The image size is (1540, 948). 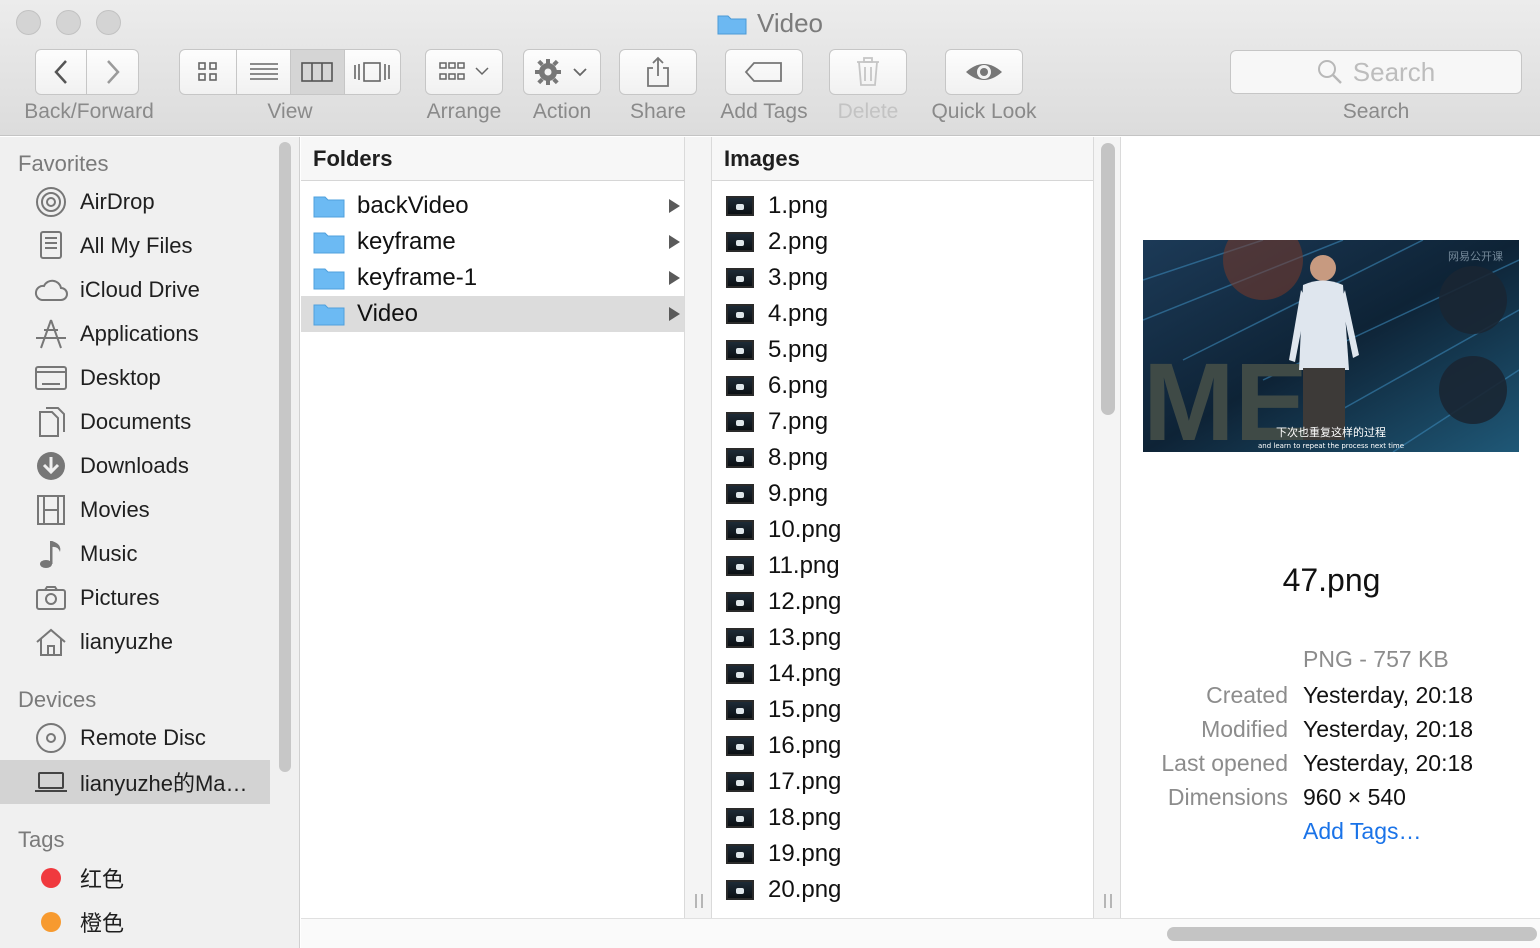 I want to click on favorites-heading: Favorites, so click(x=63, y=163).